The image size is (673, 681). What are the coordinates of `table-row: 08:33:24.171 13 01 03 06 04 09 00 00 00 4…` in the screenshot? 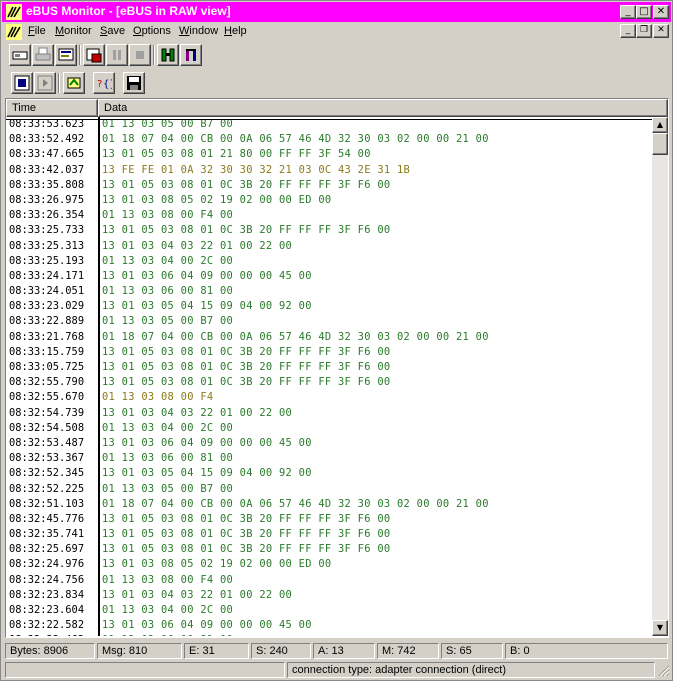 It's located at (329, 276).